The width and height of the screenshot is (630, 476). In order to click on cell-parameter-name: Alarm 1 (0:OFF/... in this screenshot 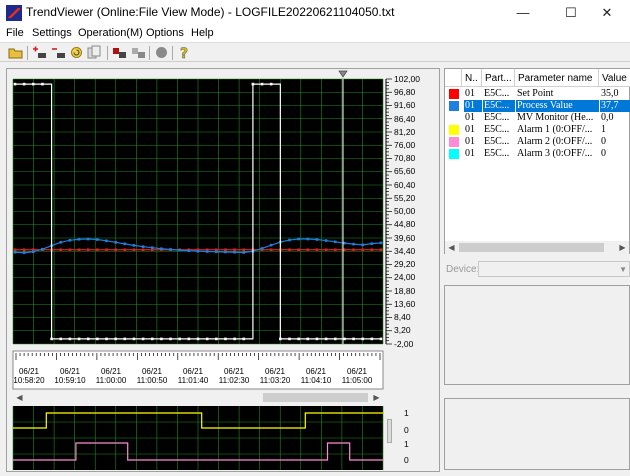, I will do `click(555, 129)`.